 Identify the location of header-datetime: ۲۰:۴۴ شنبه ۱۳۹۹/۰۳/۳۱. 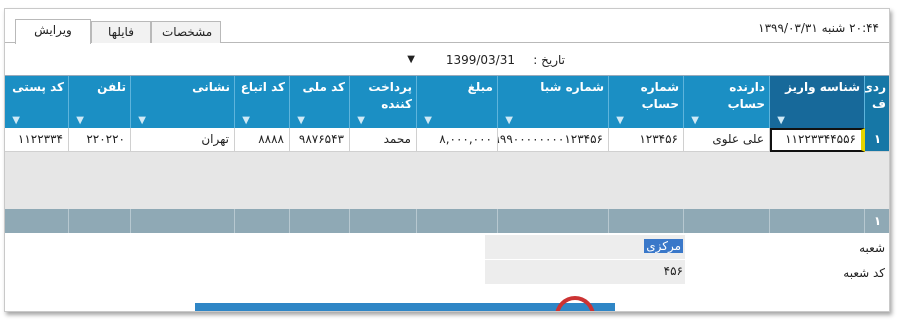
(818, 28).